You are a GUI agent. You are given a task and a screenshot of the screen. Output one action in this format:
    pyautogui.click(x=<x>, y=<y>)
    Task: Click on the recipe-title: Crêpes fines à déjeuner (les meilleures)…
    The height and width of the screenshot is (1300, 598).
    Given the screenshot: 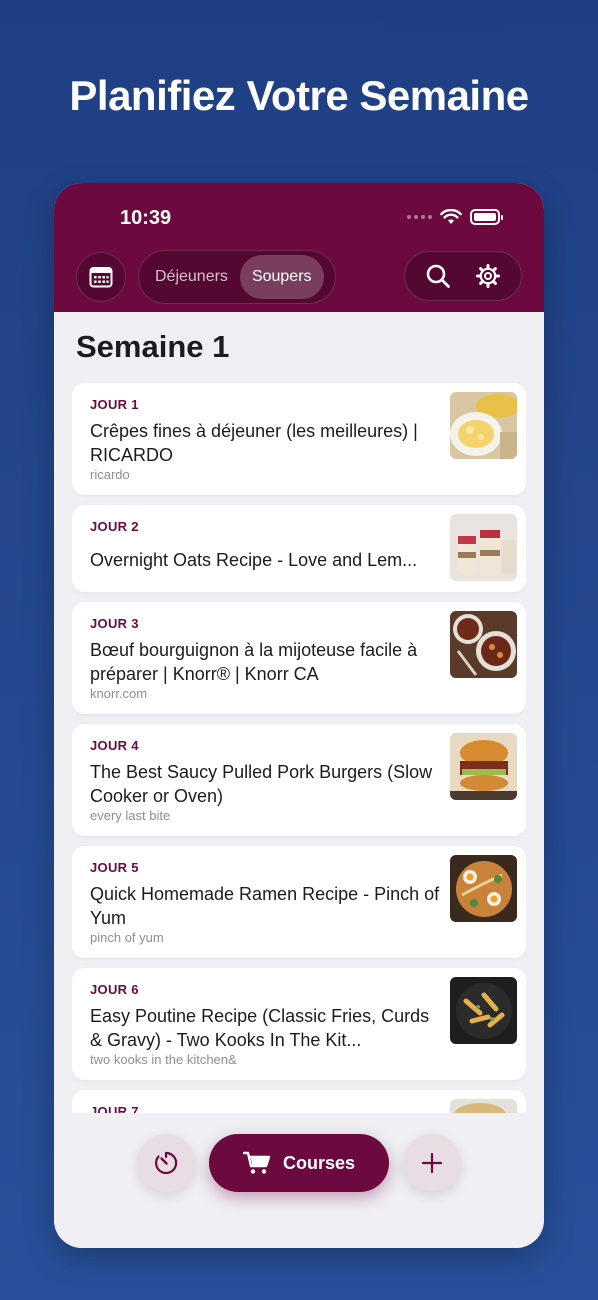 What is the action you would take?
    pyautogui.click(x=254, y=443)
    